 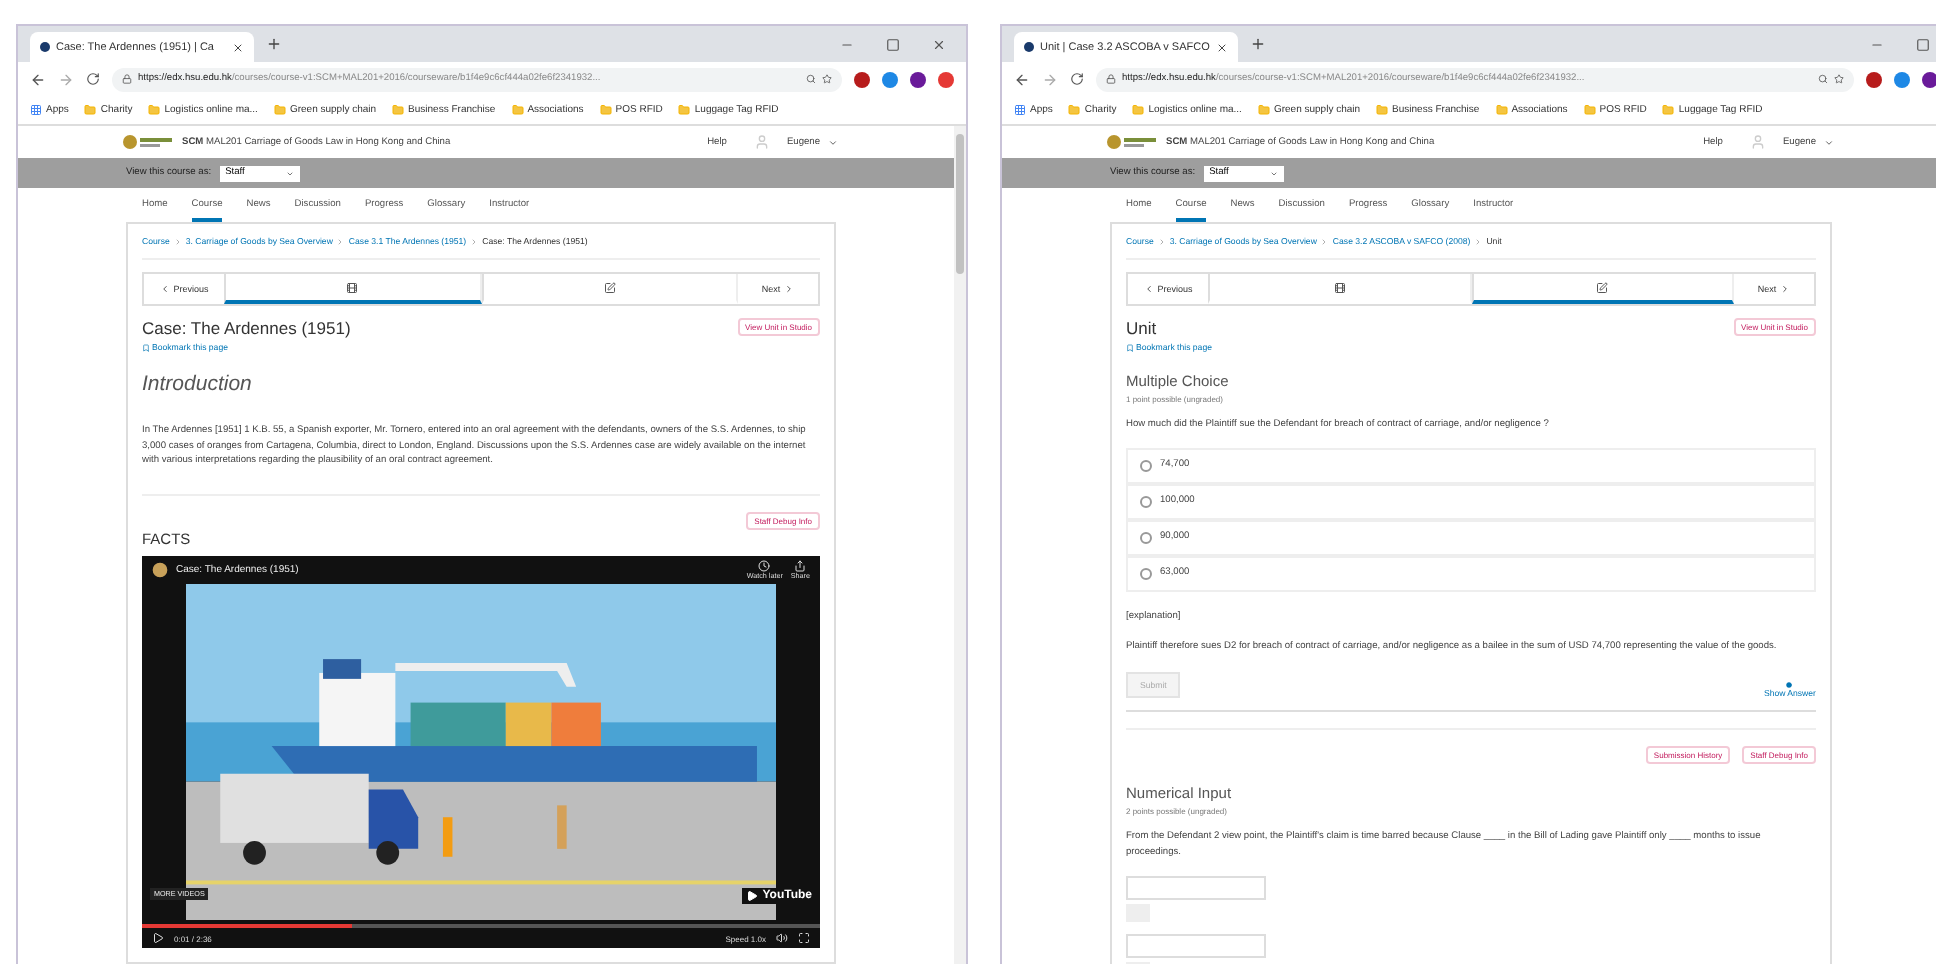 What do you see at coordinates (764, 566) in the screenshot?
I see `clock-icon` at bounding box center [764, 566].